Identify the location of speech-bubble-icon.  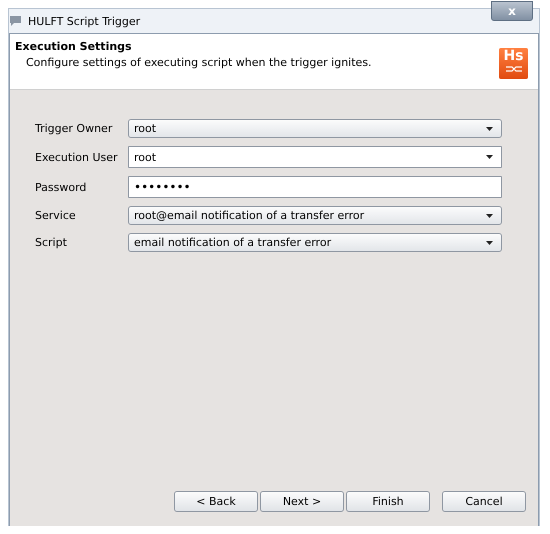
(15, 21).